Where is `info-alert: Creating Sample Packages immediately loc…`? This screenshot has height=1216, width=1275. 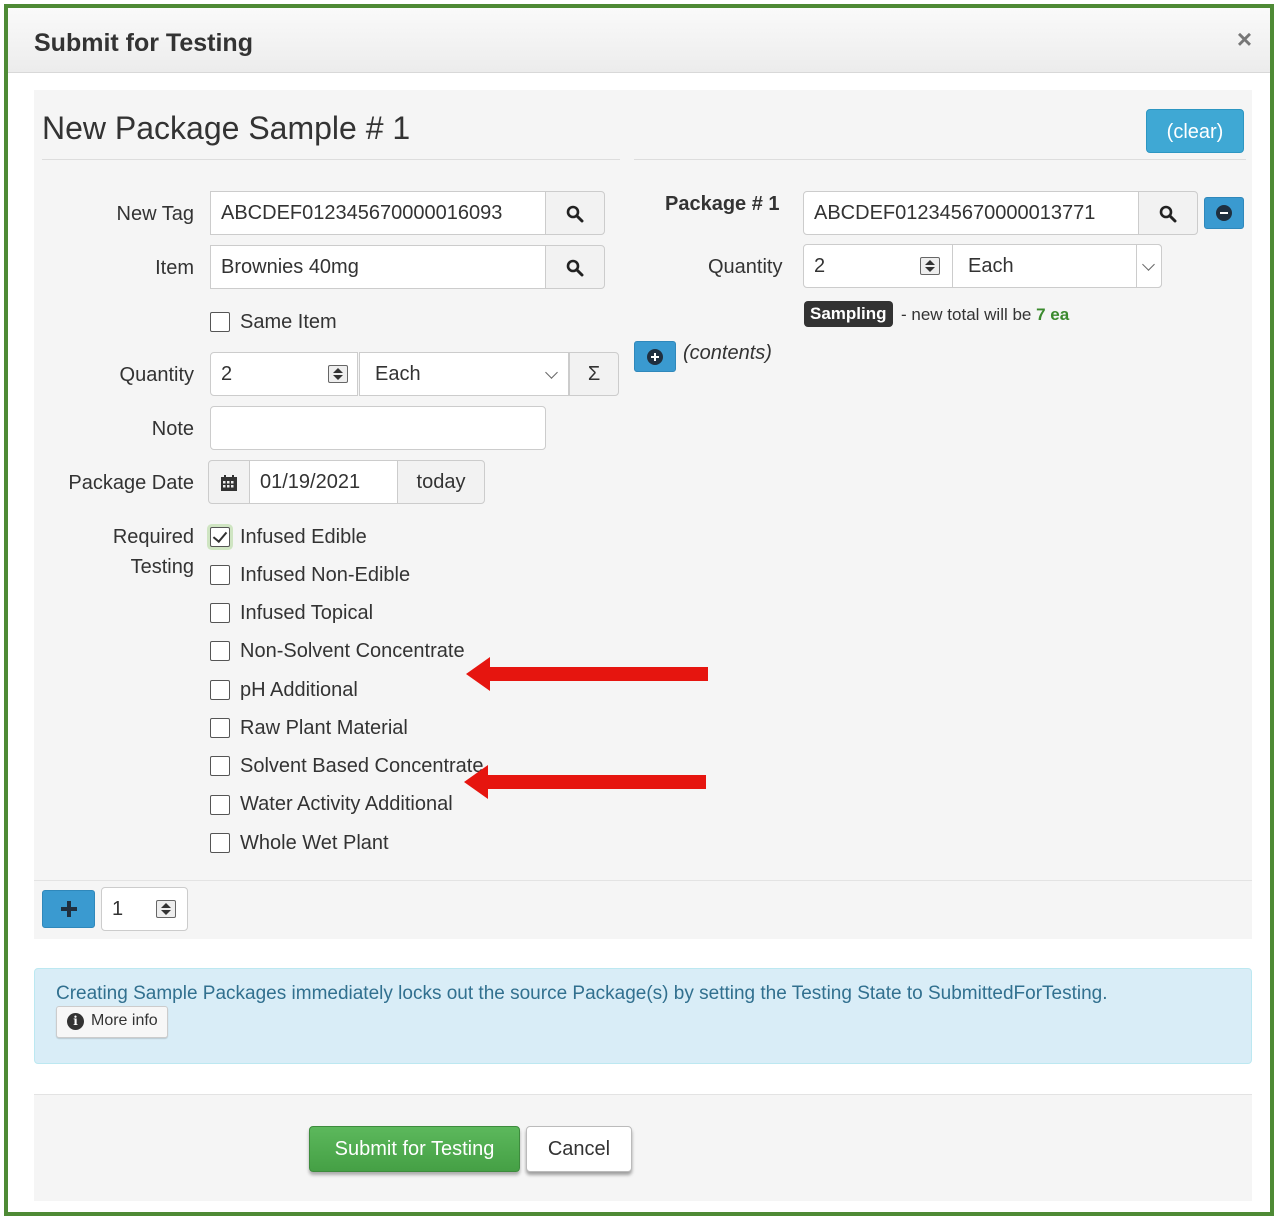 info-alert: Creating Sample Packages immediately loc… is located at coordinates (643, 1016).